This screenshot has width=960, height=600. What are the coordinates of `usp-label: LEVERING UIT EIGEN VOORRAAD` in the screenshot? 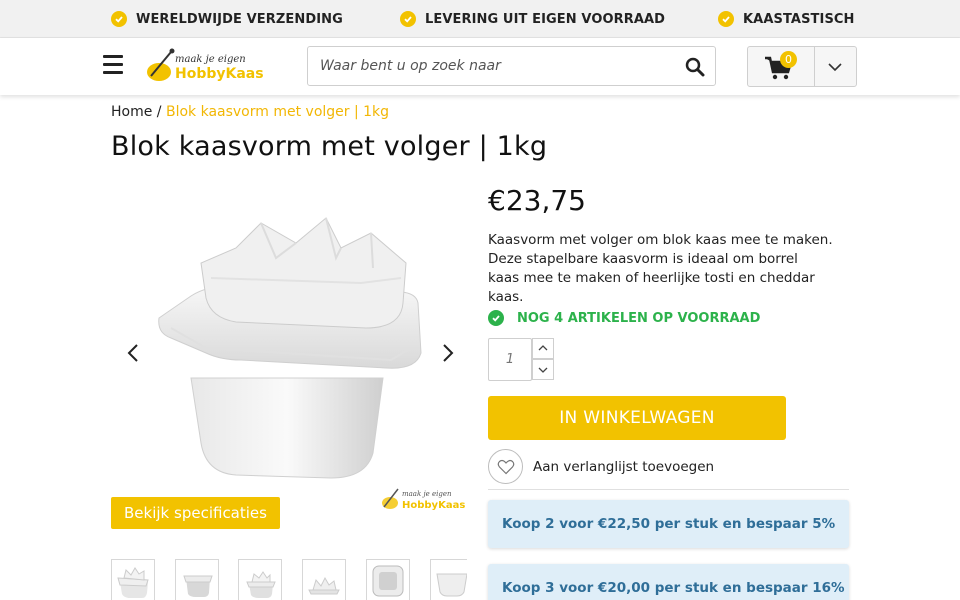 It's located at (545, 19).